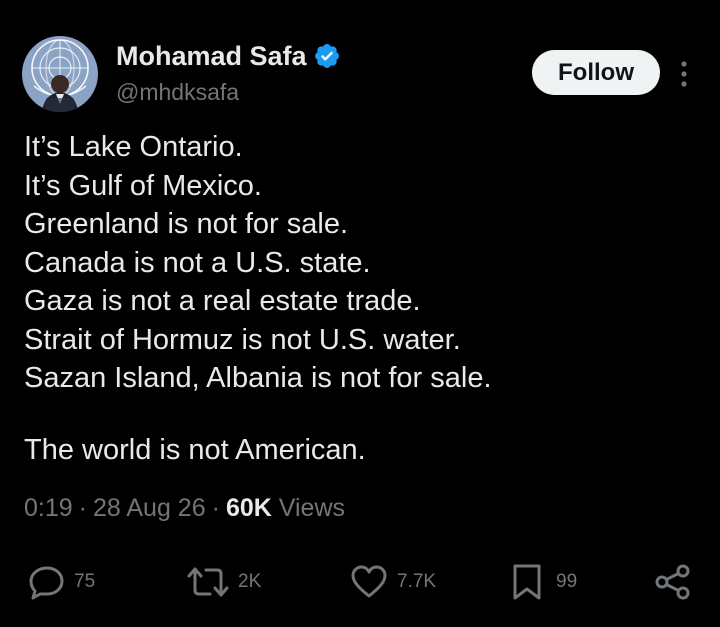  Describe the element at coordinates (417, 581) in the screenshot. I see `like-count: 7.7K` at that location.